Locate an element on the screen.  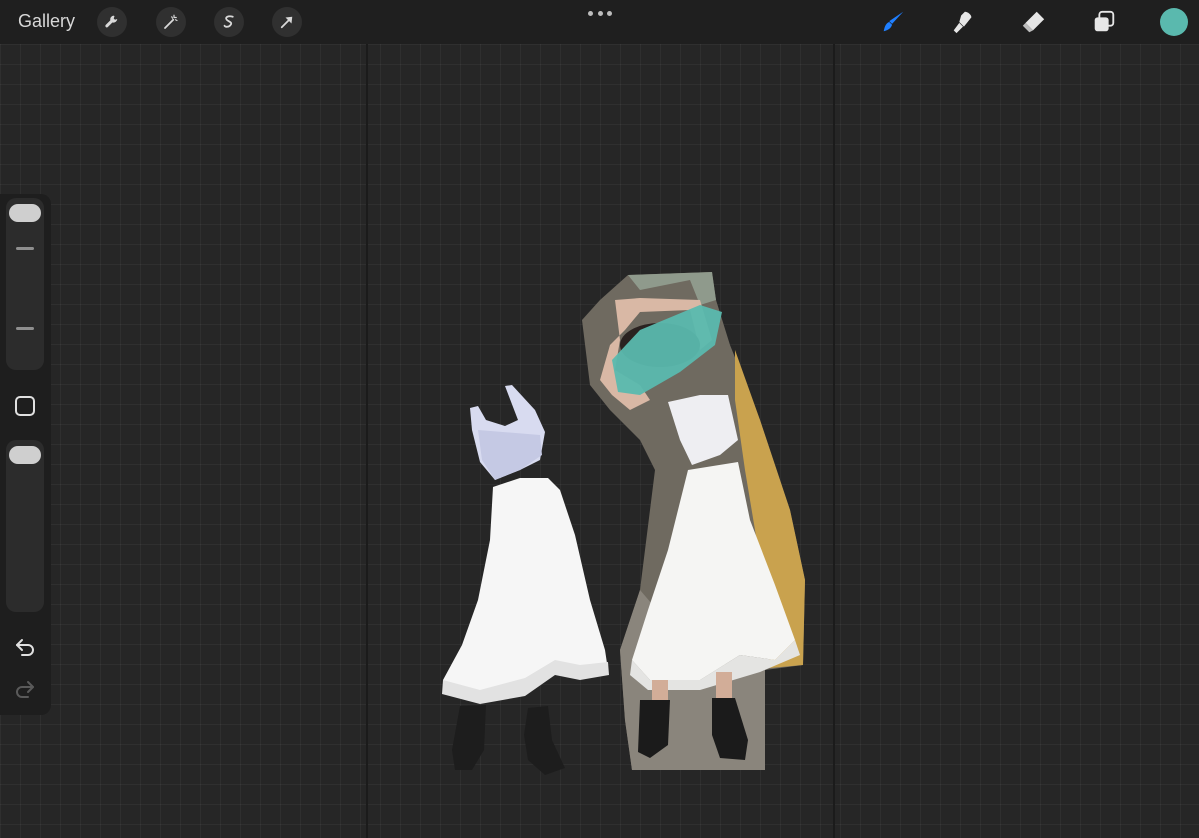
square-icon is located at coordinates (25, 406).